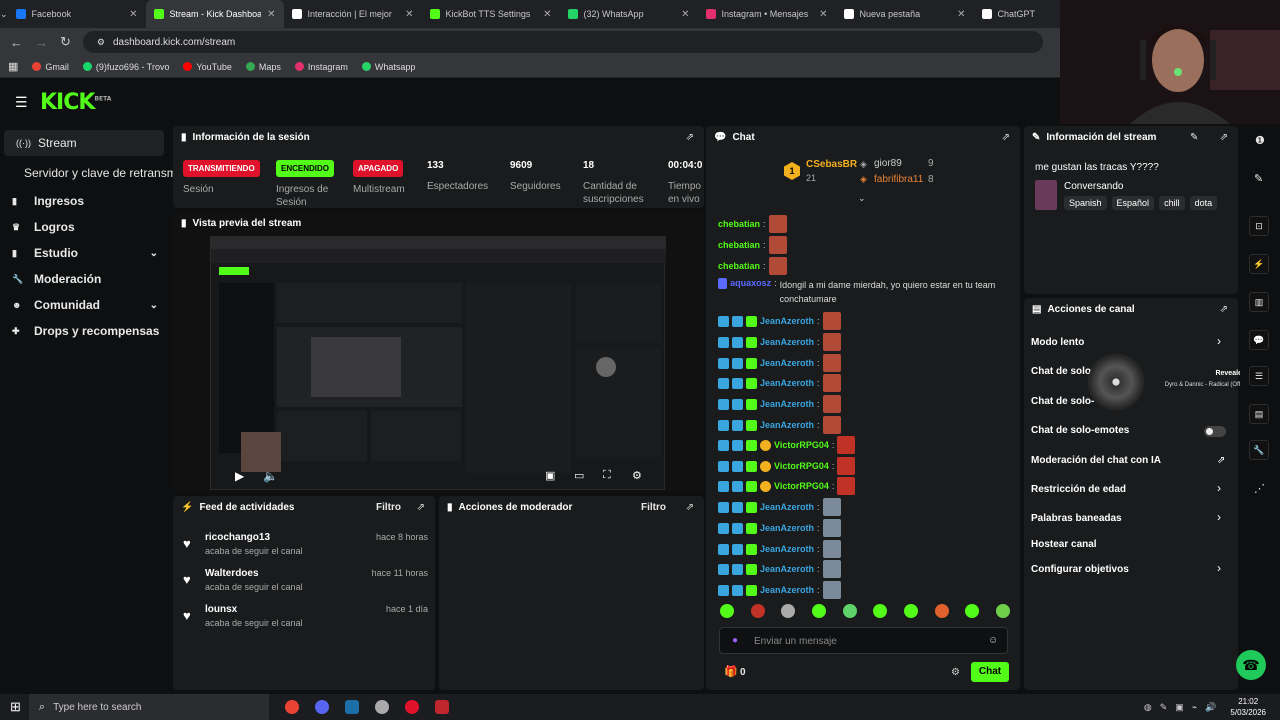 Image resolution: width=1280 pixels, height=720 pixels. What do you see at coordinates (13, 66) in the screenshot?
I see `apps-icon: ▦` at bounding box center [13, 66].